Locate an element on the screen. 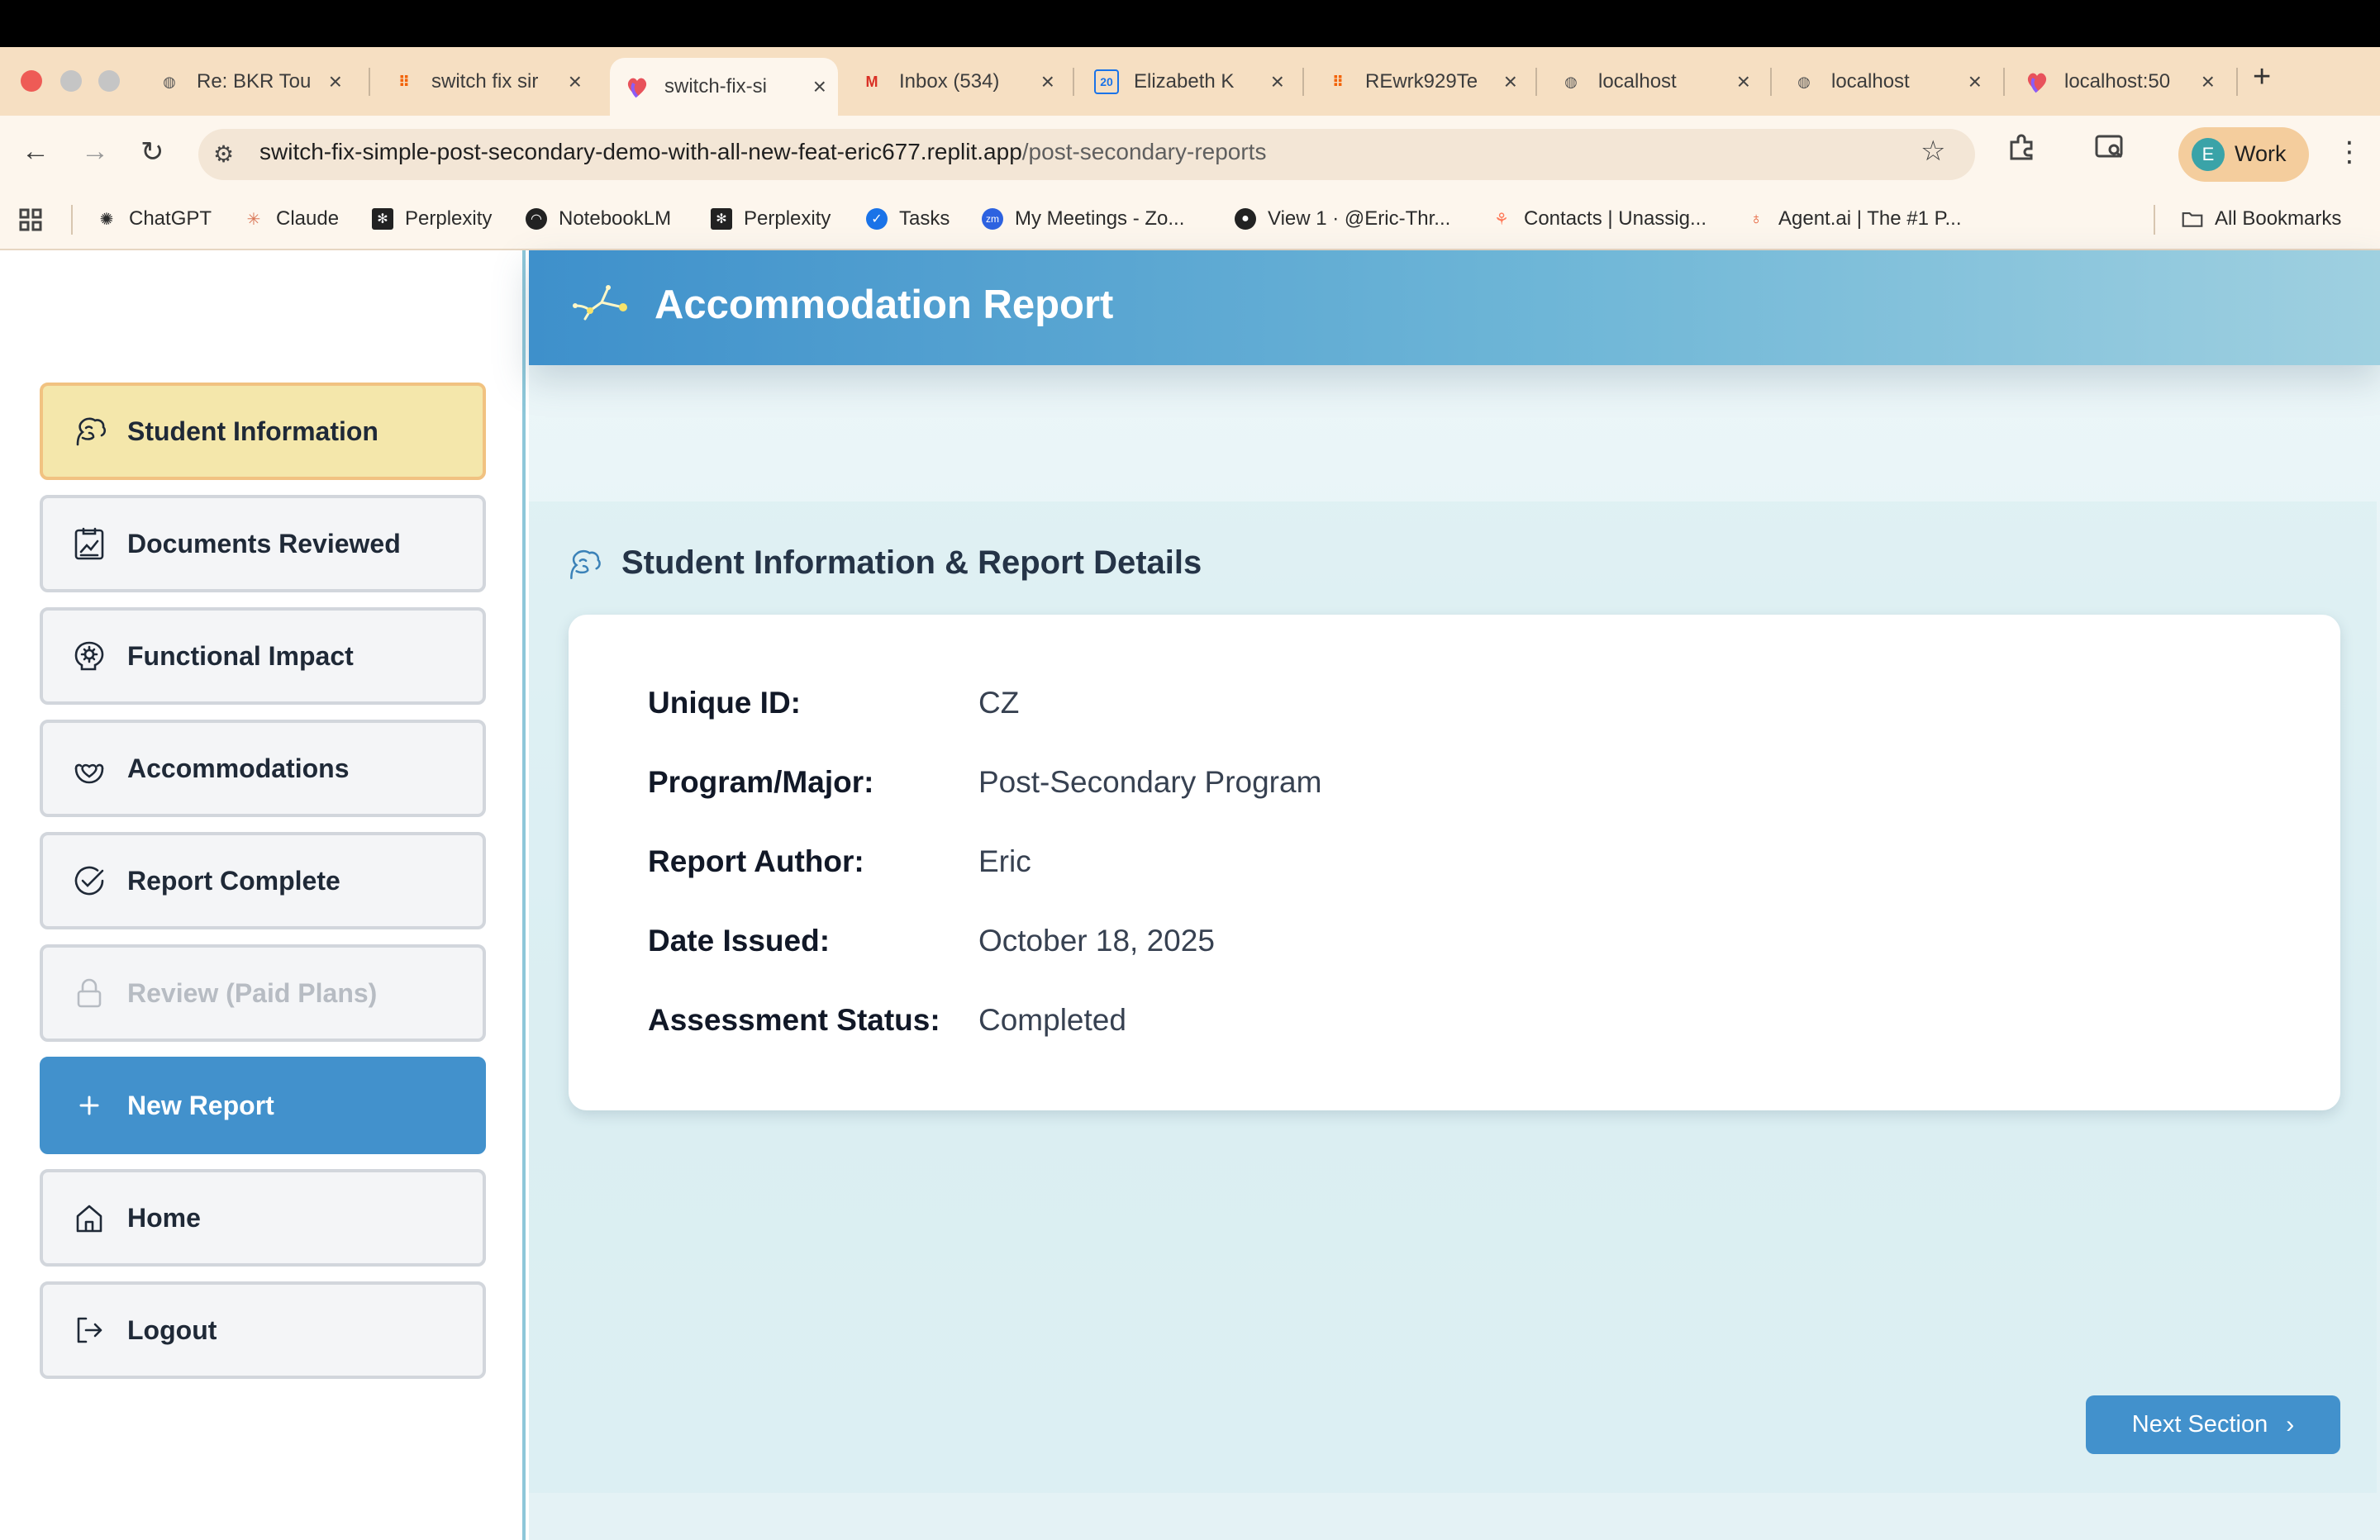 The image size is (2380, 1540). hands-heart-icon is located at coordinates (89, 768).